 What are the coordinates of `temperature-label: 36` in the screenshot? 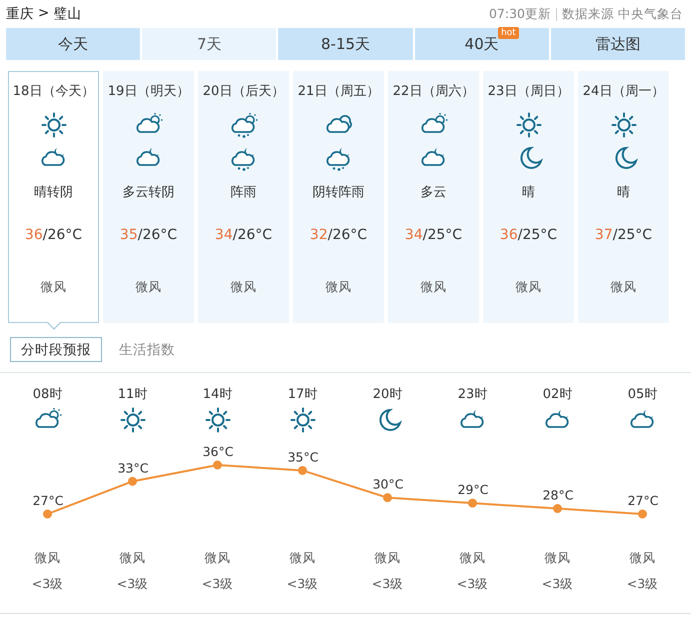 It's located at (210, 451).